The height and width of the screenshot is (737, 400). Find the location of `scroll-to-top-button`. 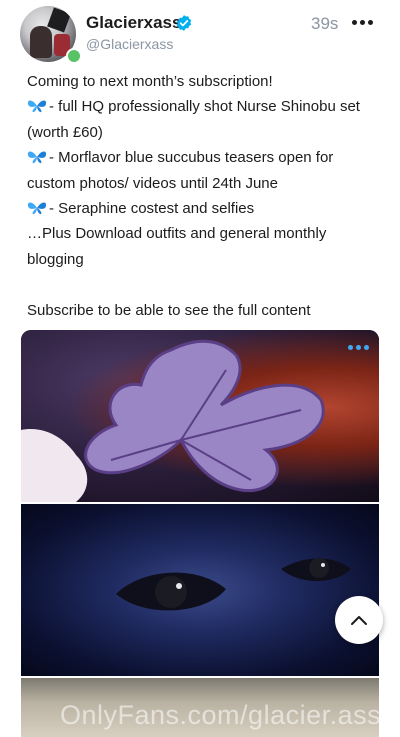

scroll-to-top-button is located at coordinates (359, 620).